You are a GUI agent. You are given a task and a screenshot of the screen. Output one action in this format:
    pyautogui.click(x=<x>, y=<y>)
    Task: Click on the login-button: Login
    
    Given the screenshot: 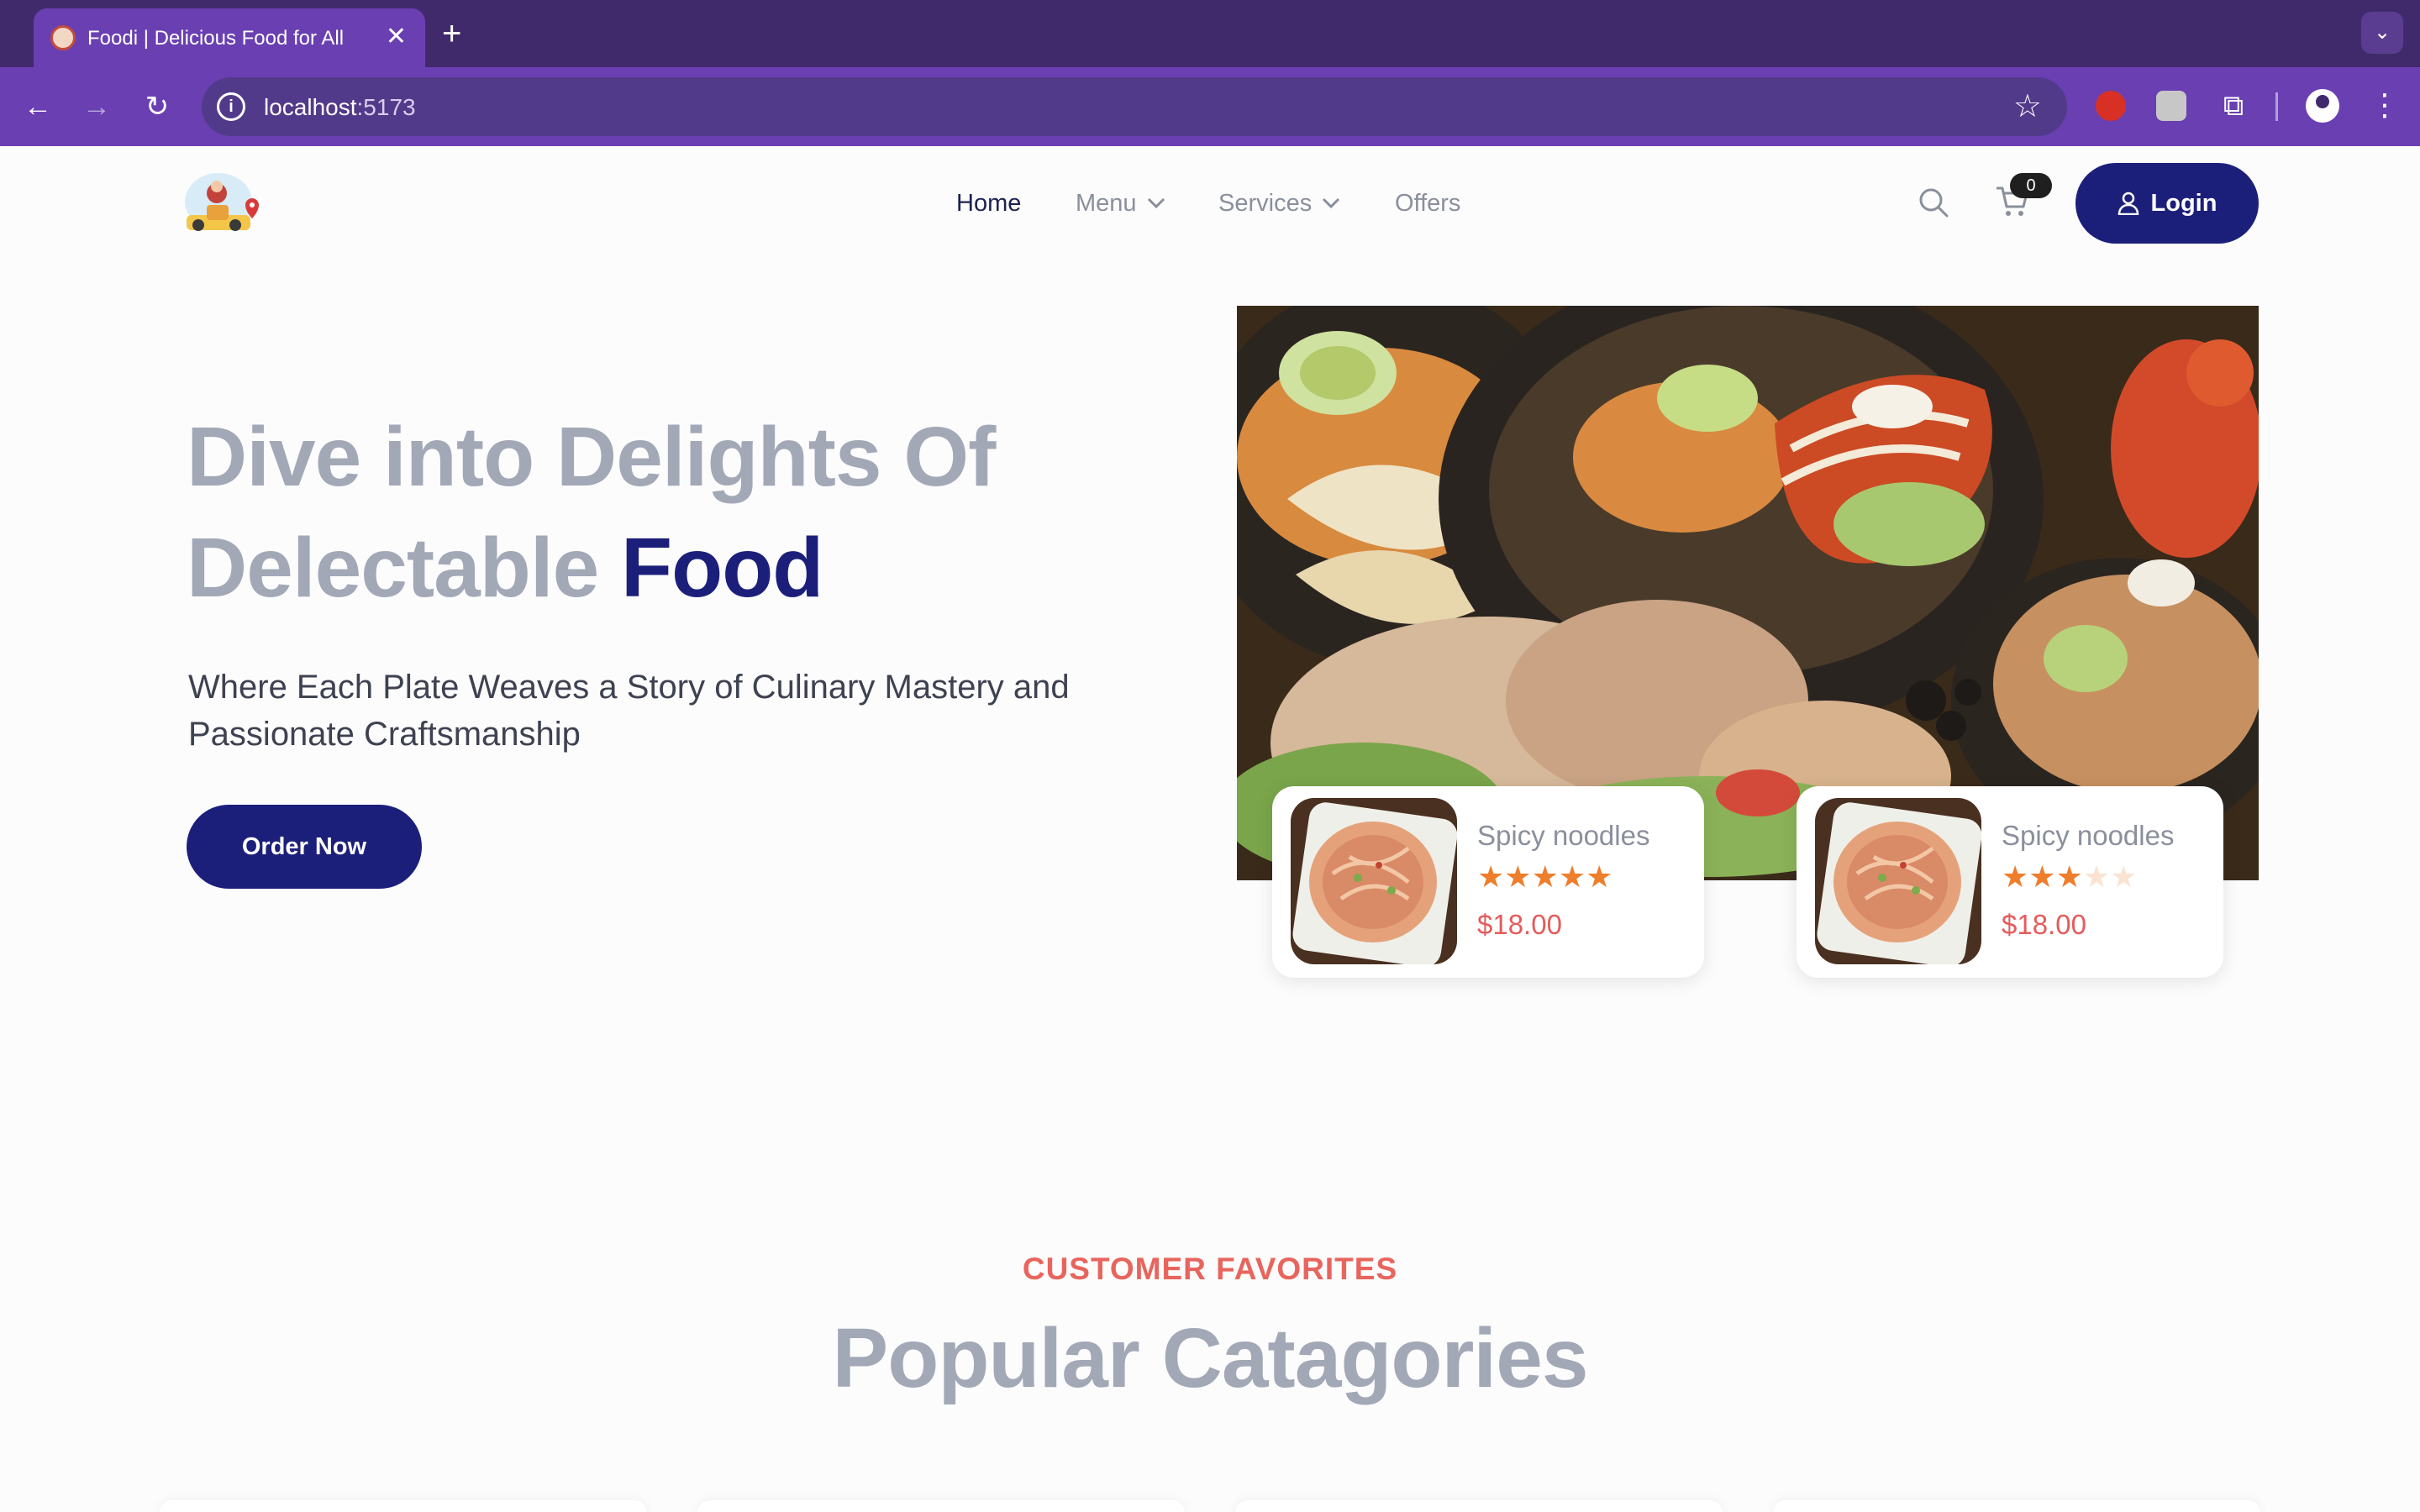 What is the action you would take?
    pyautogui.click(x=2167, y=203)
    